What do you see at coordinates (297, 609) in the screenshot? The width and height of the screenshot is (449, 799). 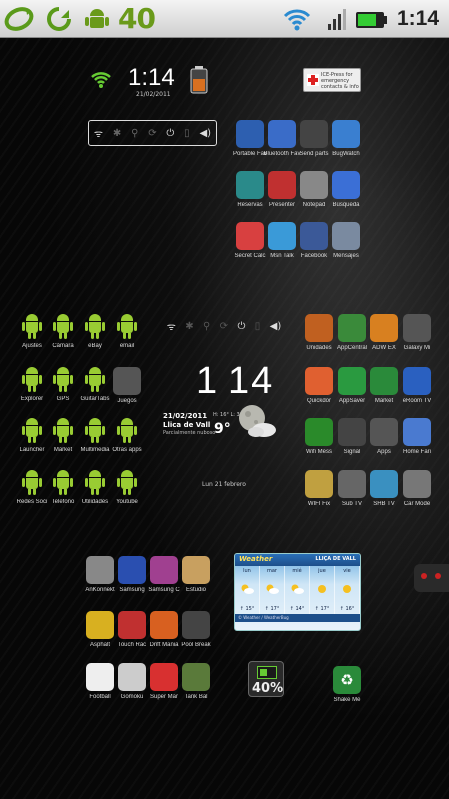 I see `weather-day-temp: ↑ 14°` at bounding box center [297, 609].